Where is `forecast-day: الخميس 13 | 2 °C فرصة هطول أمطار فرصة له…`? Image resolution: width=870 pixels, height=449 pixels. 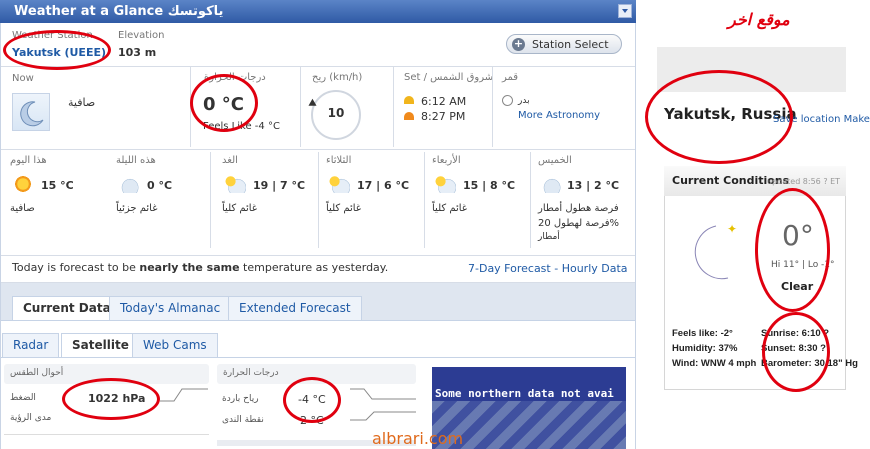 forecast-day: الخميس 13 | 2 °C فرصة هطول أمطار فرصة له… is located at coordinates (586, 205).